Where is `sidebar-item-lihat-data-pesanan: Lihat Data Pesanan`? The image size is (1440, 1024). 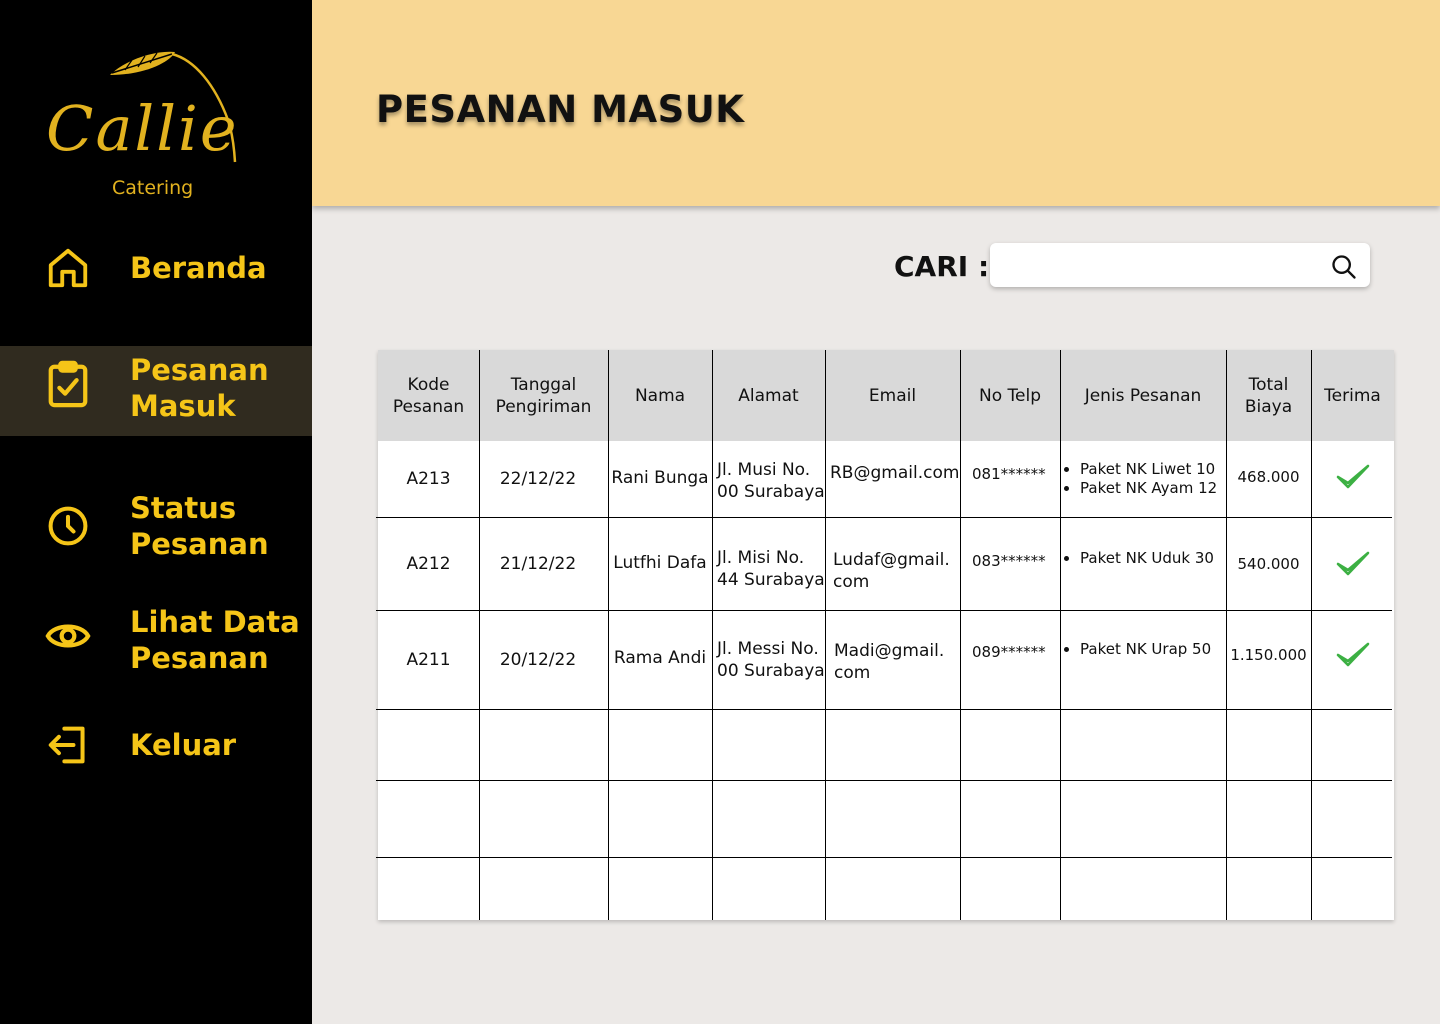 sidebar-item-lihat-data-pesanan: Lihat Data Pesanan is located at coordinates (156, 640).